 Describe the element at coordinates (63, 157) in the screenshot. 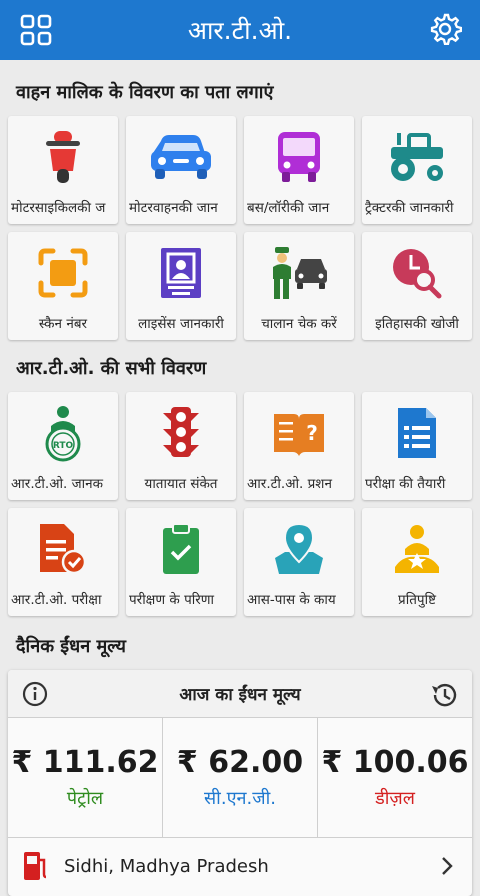

I see `motorcycle-icon` at that location.